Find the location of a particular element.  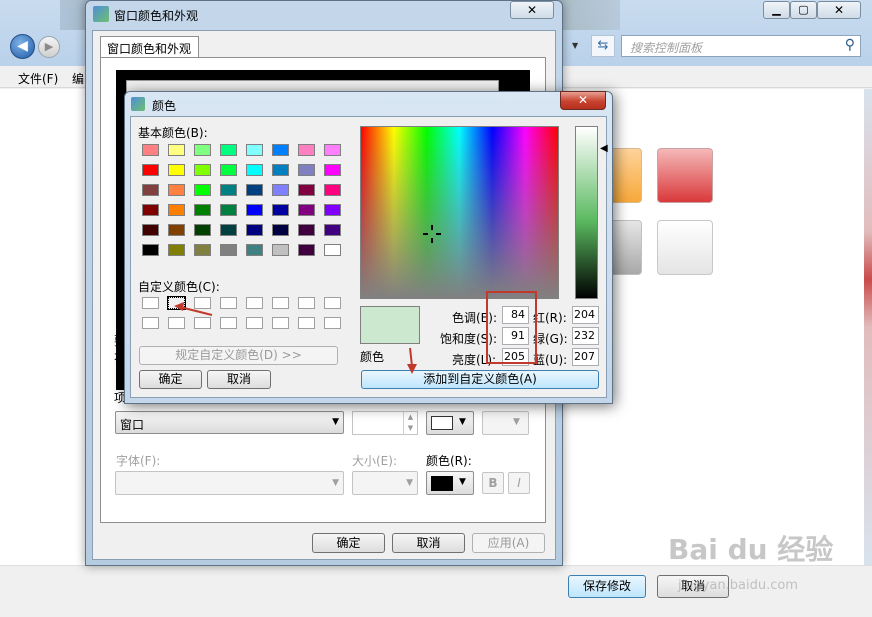

arrow-head-custom is located at coordinates (179, 306).